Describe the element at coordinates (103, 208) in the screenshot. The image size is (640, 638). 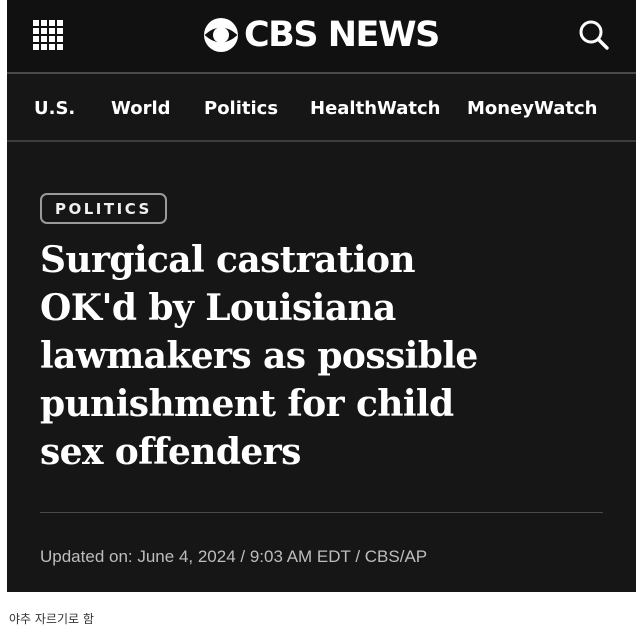
I see `category-badge: POLITICS` at that location.